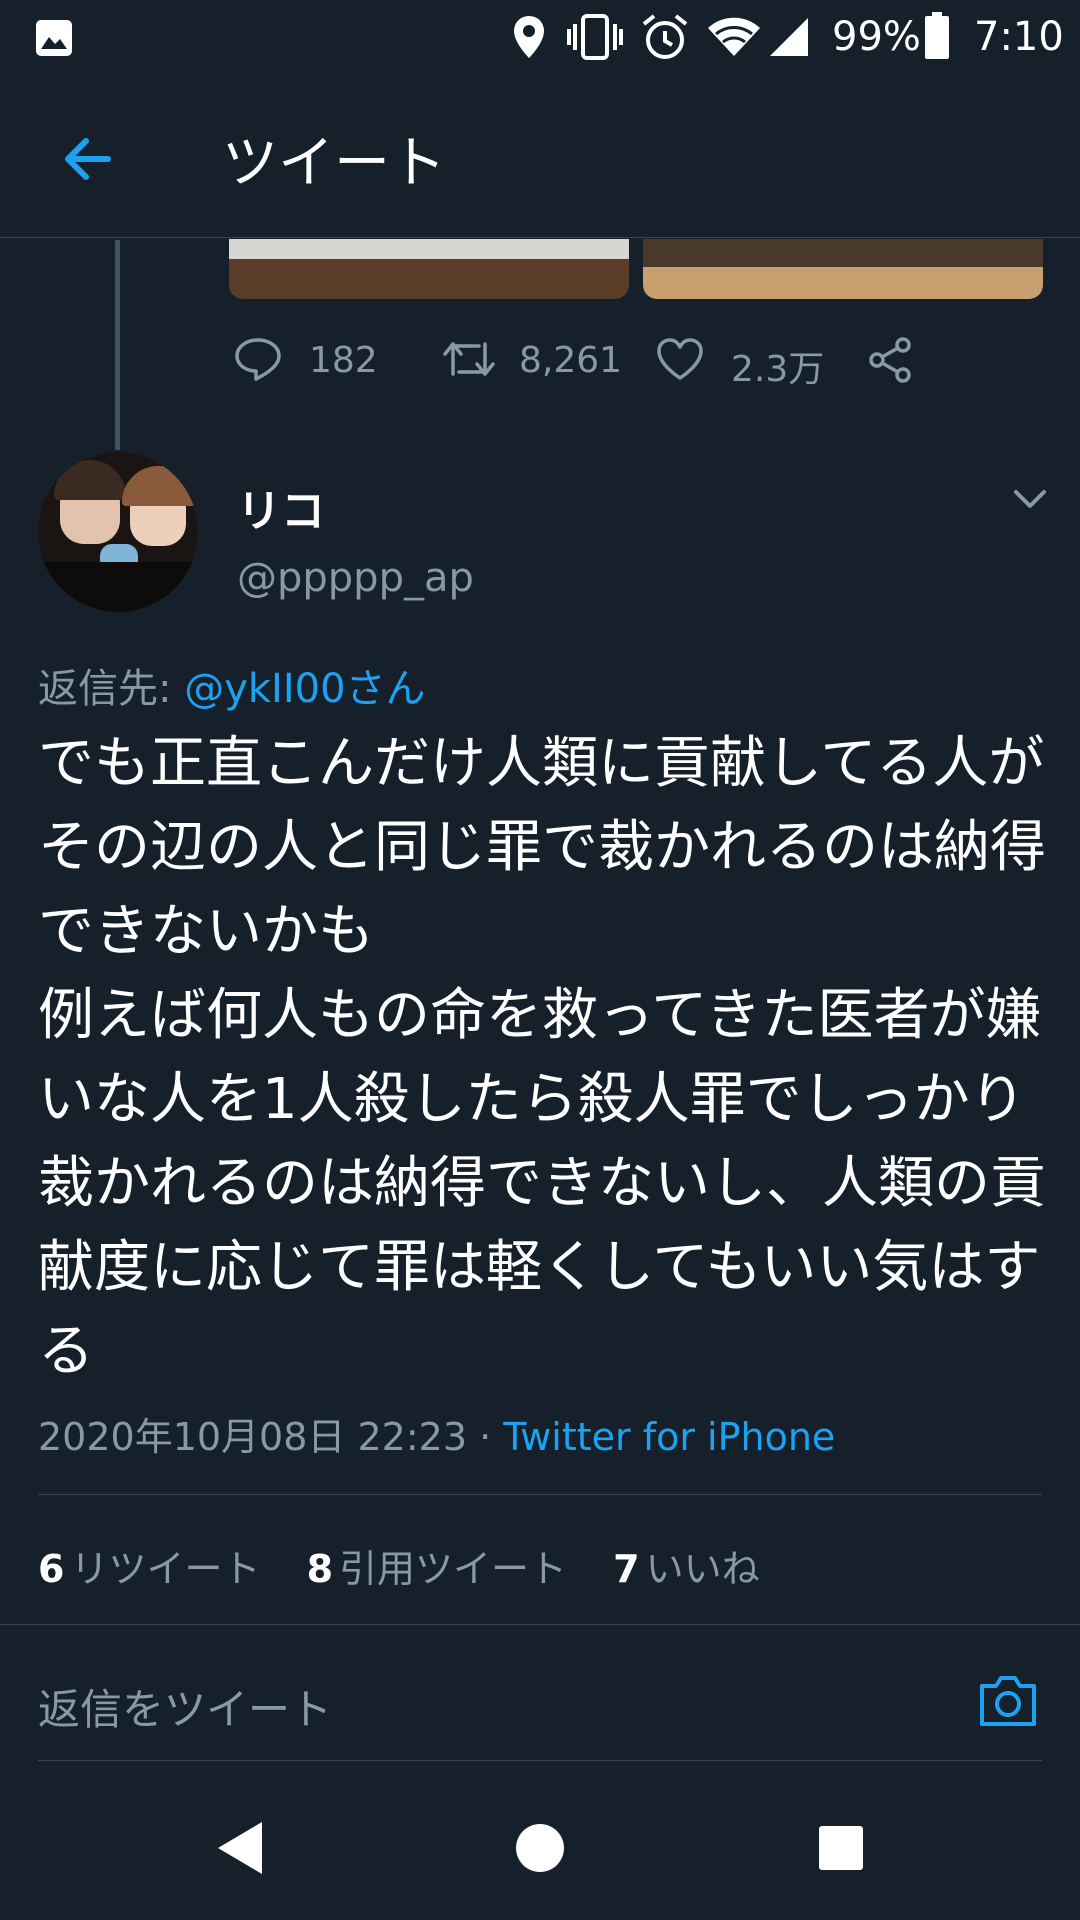  Describe the element at coordinates (1008, 1700) in the screenshot. I see `camera-icon` at that location.